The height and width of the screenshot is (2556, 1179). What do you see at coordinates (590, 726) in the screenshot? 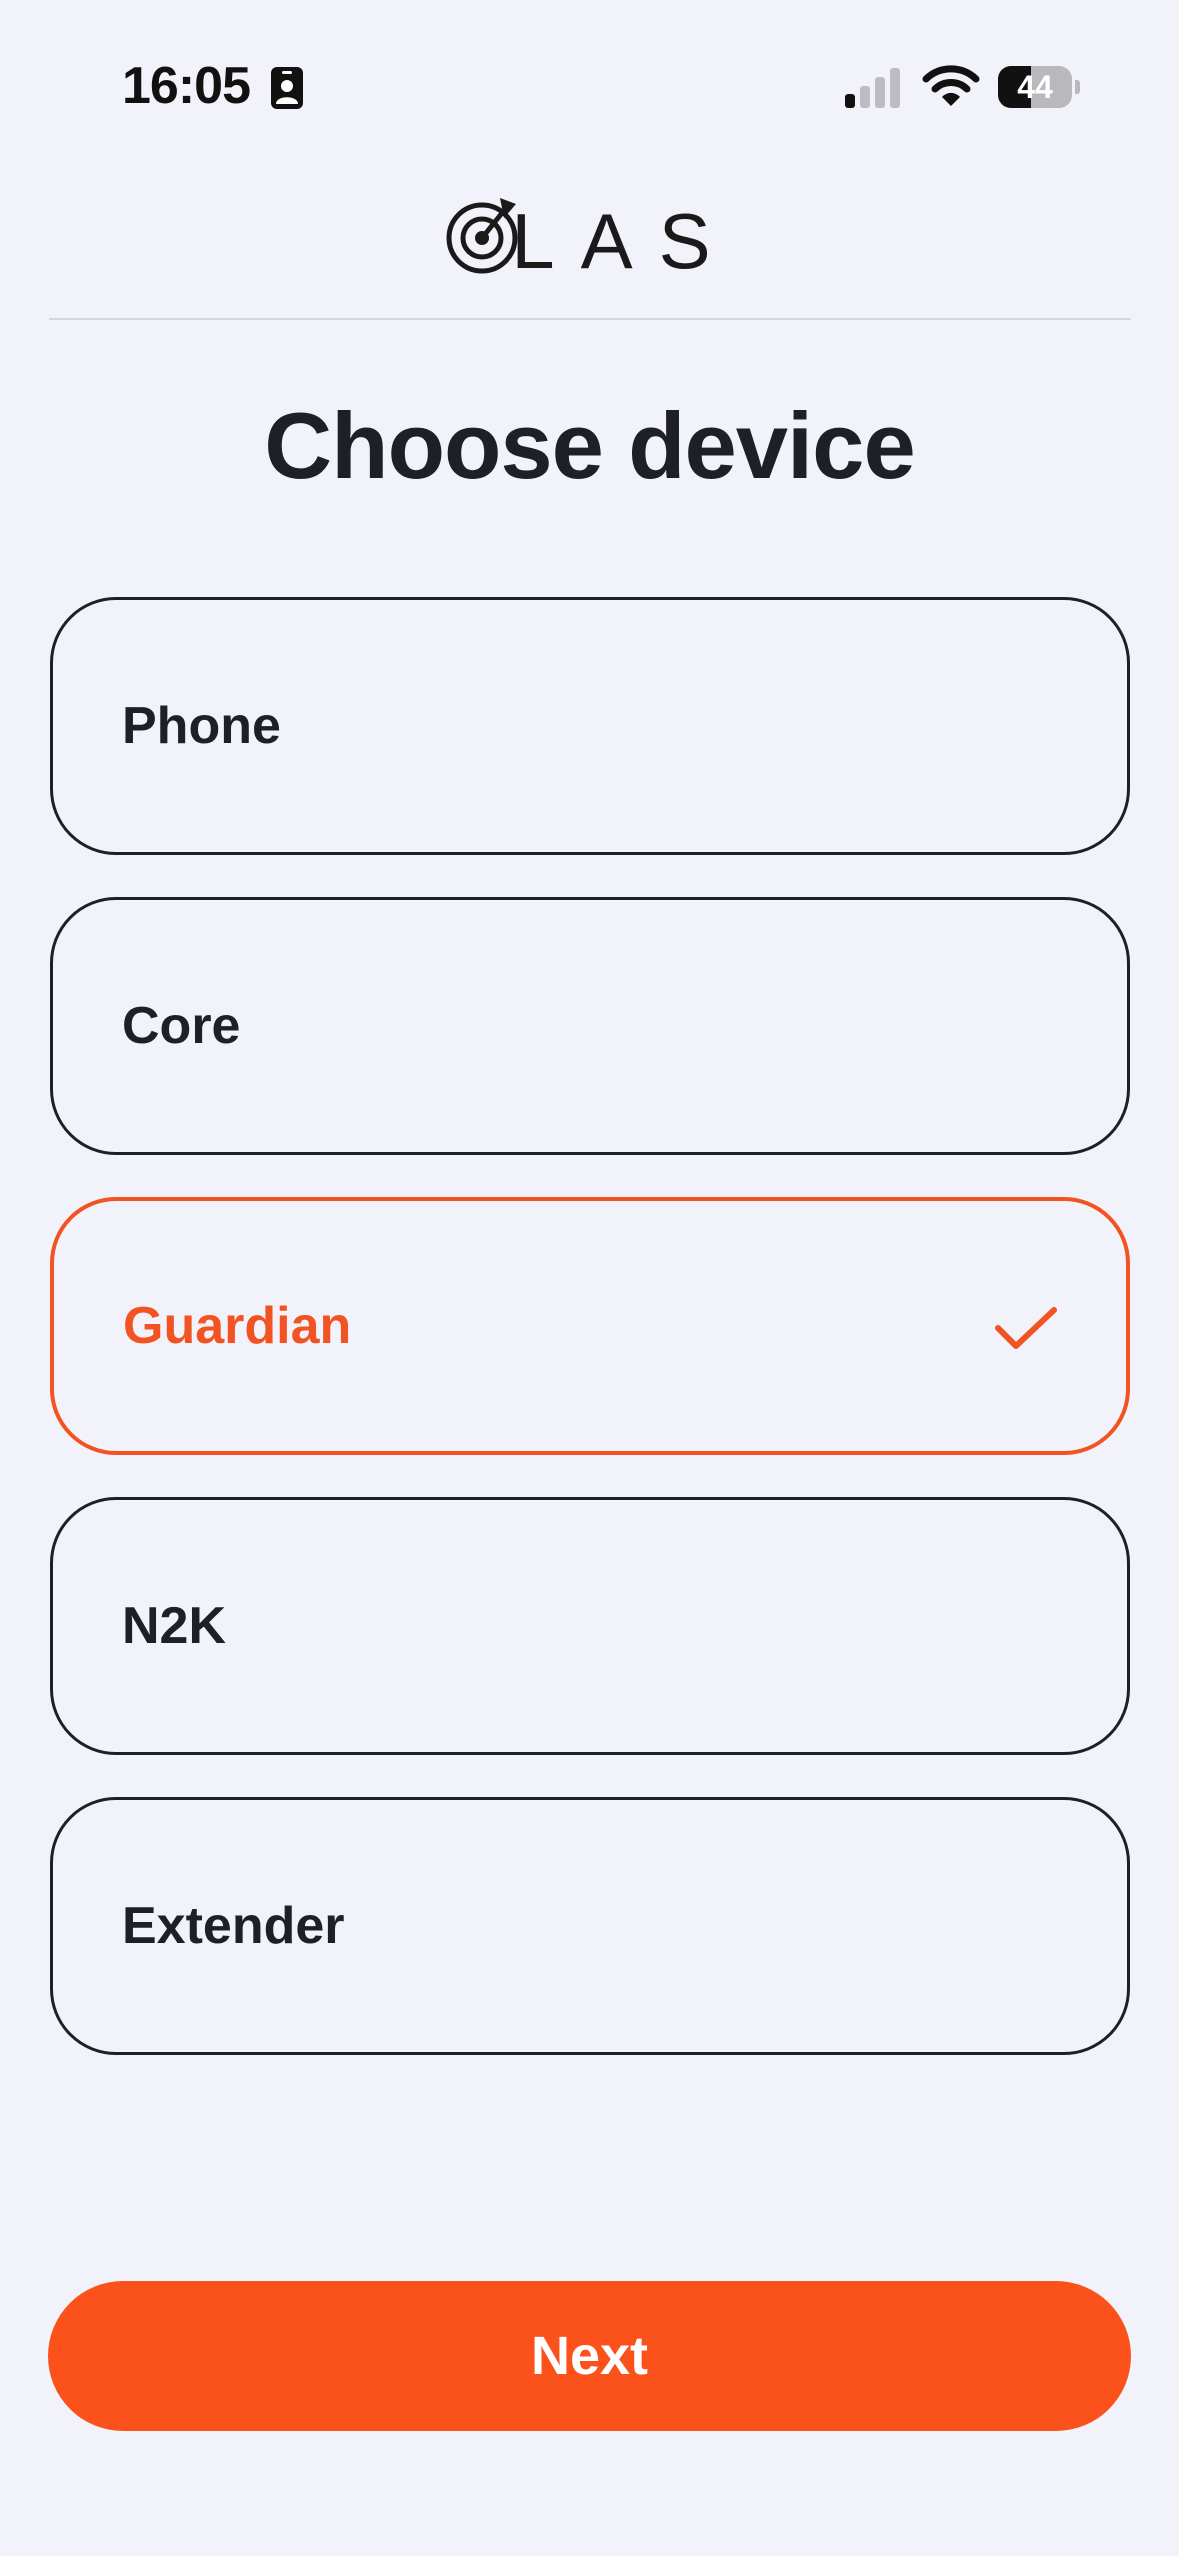
I see `device-option-phone: Phone` at bounding box center [590, 726].